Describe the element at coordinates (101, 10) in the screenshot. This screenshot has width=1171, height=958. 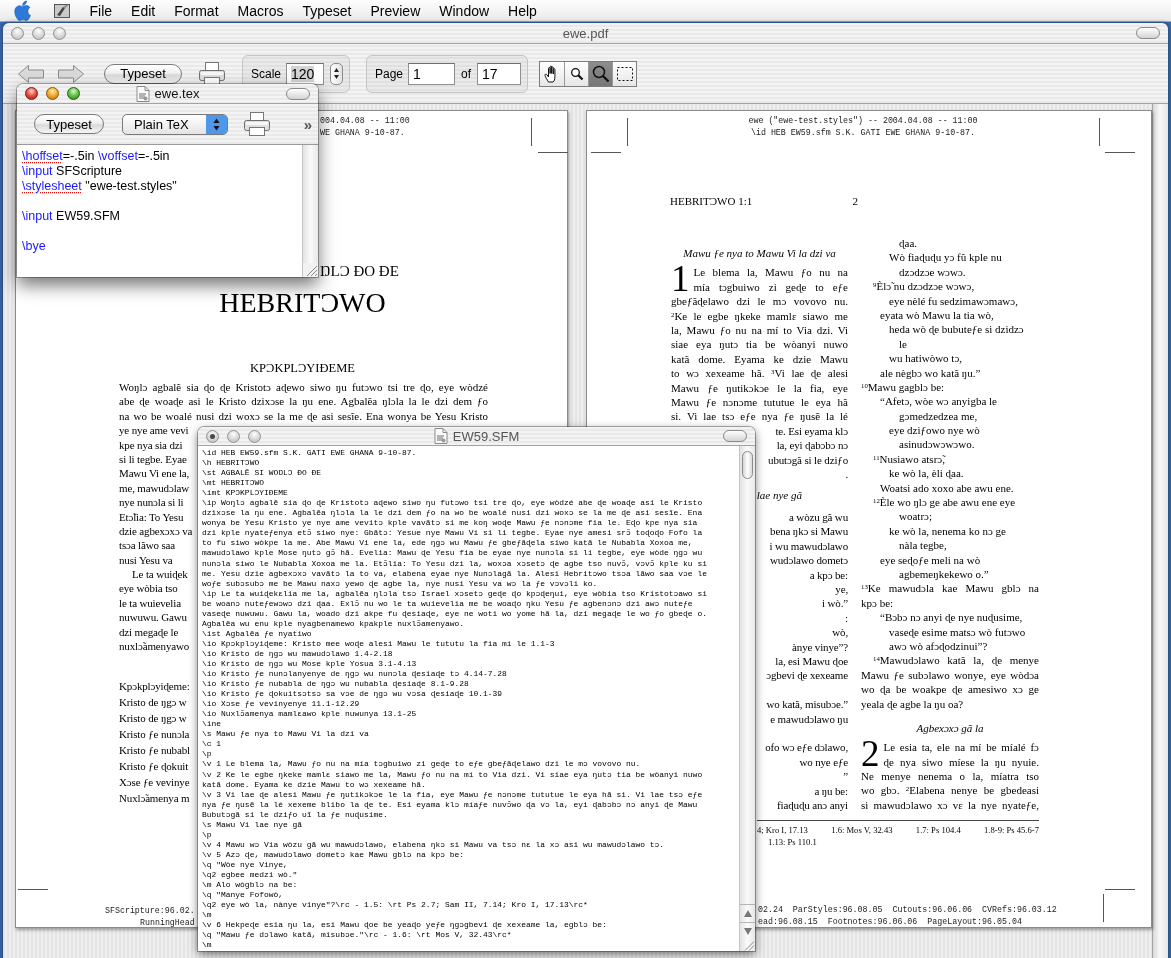
I see `menu-item: File` at that location.